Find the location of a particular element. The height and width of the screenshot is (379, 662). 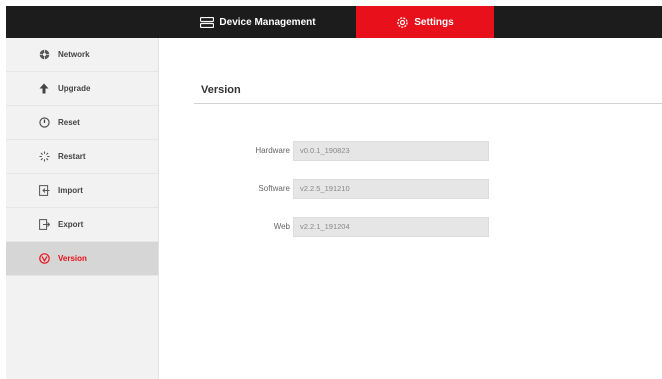

web-version-row: Web v2.2.1_191204 is located at coordinates (410, 227).